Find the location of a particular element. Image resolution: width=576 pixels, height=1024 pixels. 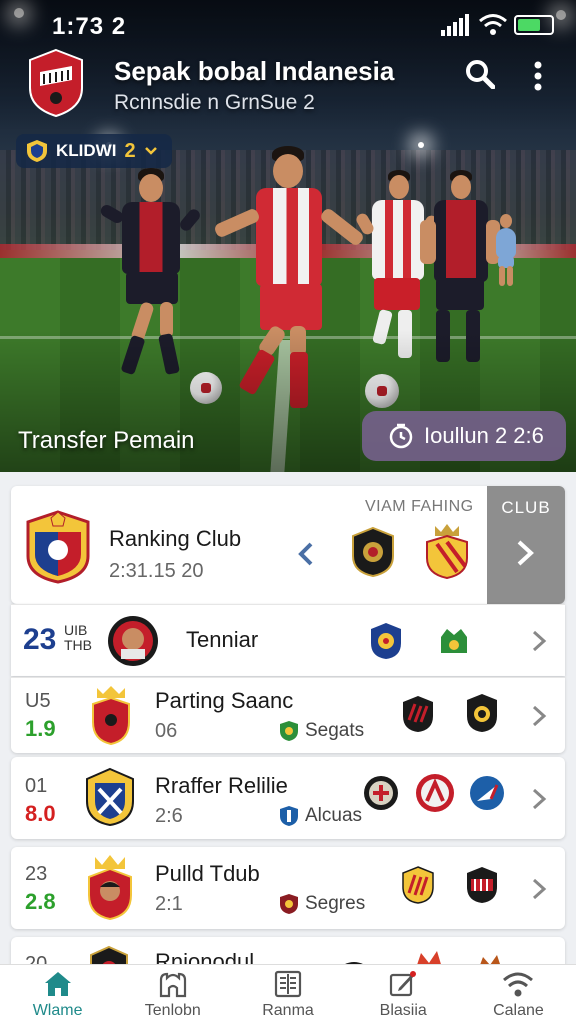

hero-caption: Transfer Pemain is located at coordinates (106, 440).